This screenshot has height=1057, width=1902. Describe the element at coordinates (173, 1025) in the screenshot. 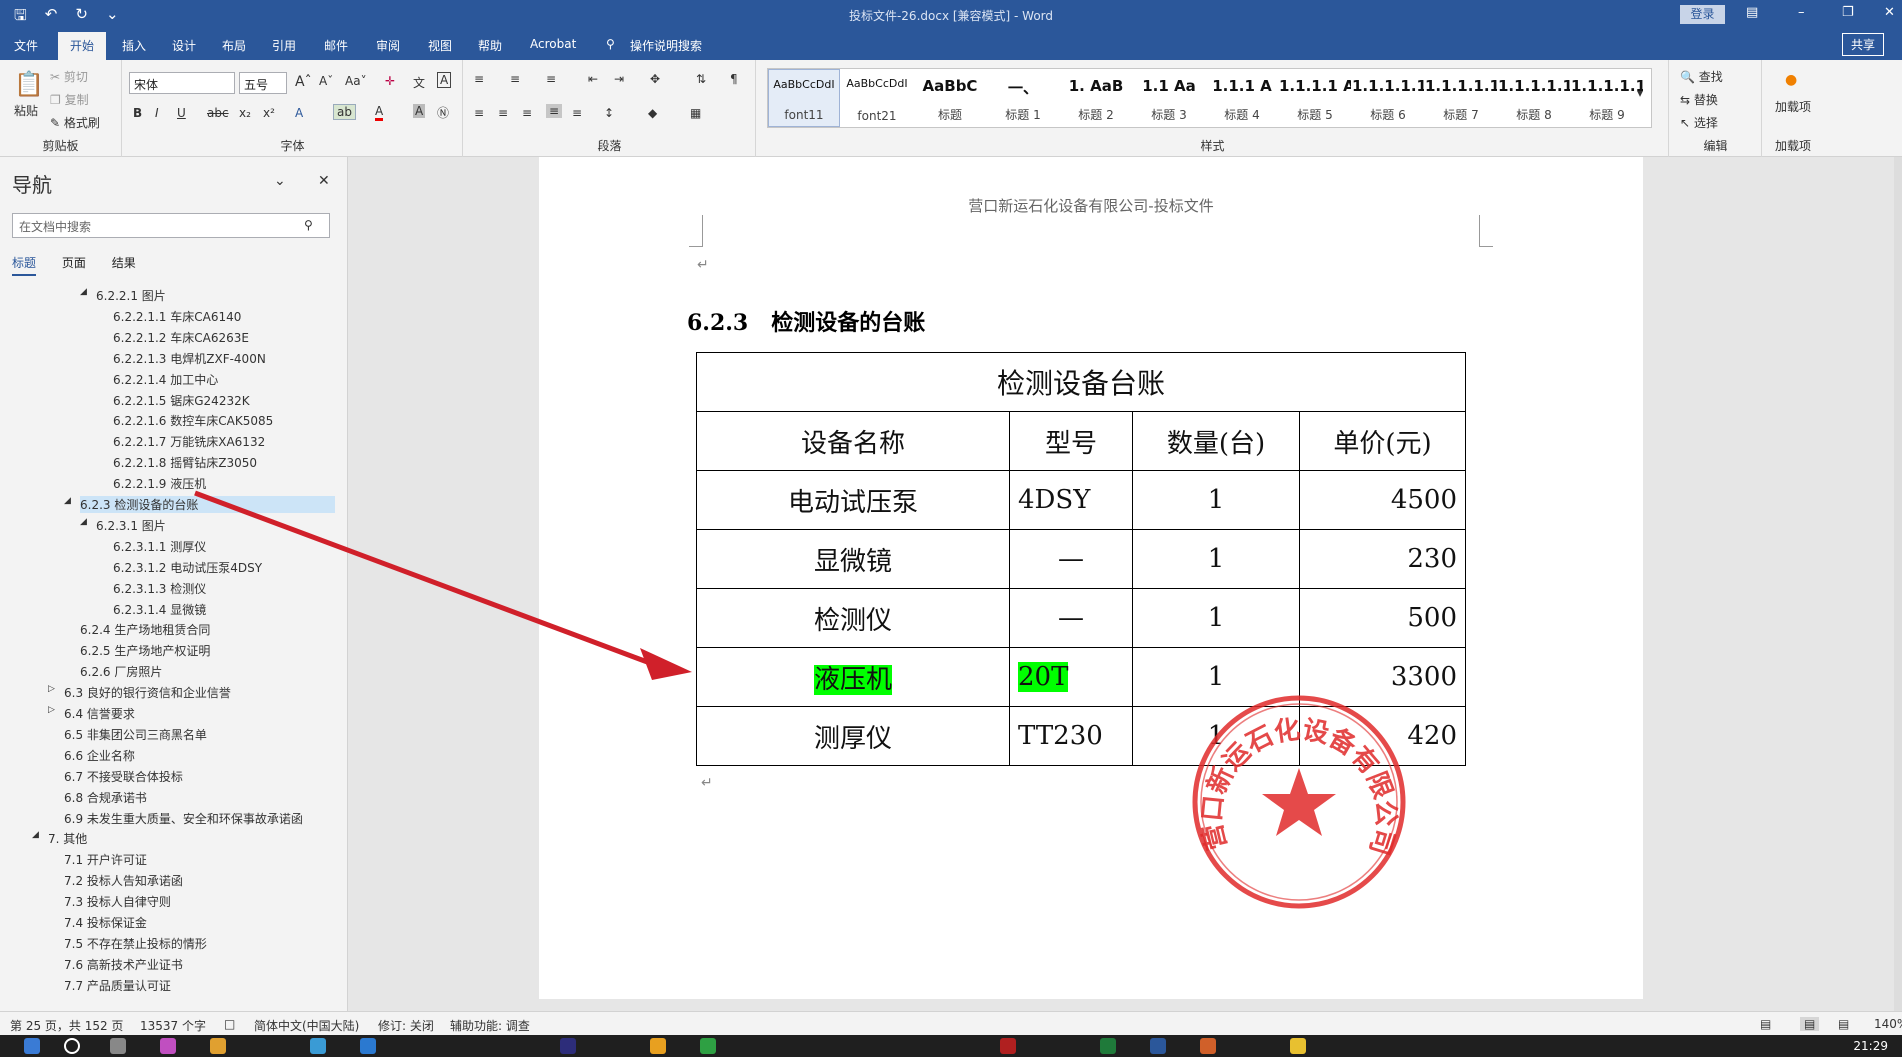

I see `word-count: 13537 个字` at that location.